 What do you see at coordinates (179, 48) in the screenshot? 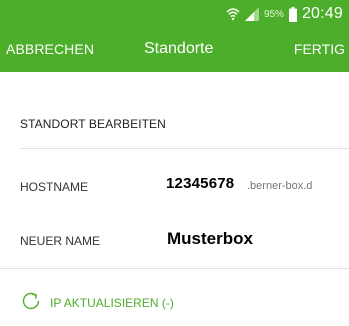
I see `page-title: Standorte` at bounding box center [179, 48].